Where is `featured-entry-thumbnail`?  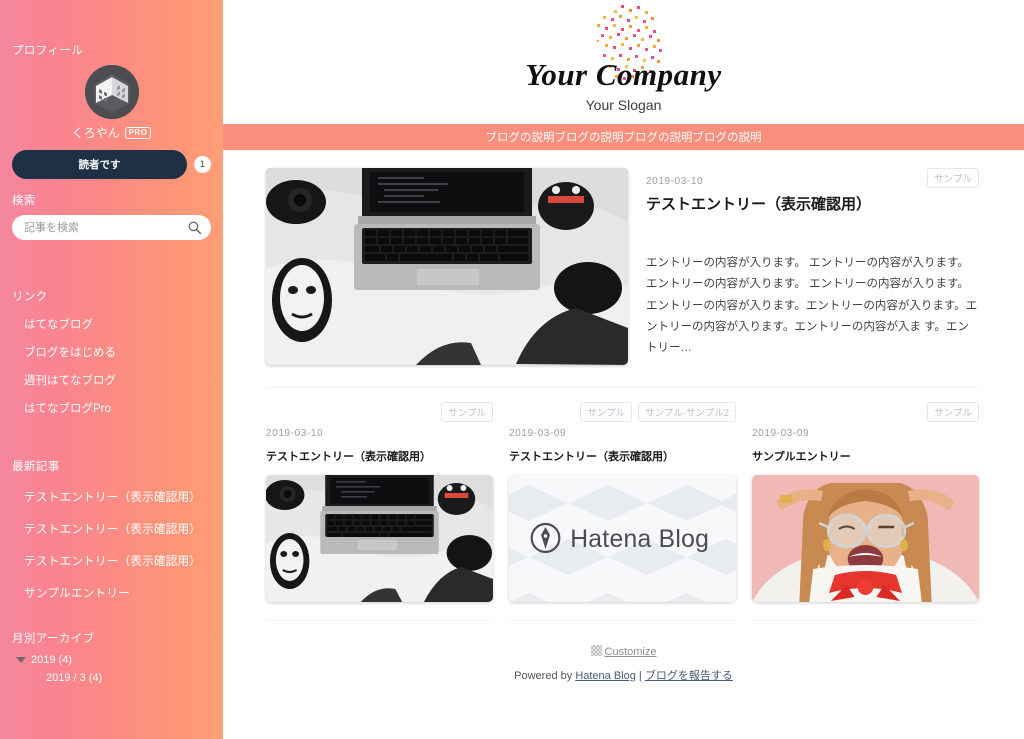 featured-entry-thumbnail is located at coordinates (447, 266).